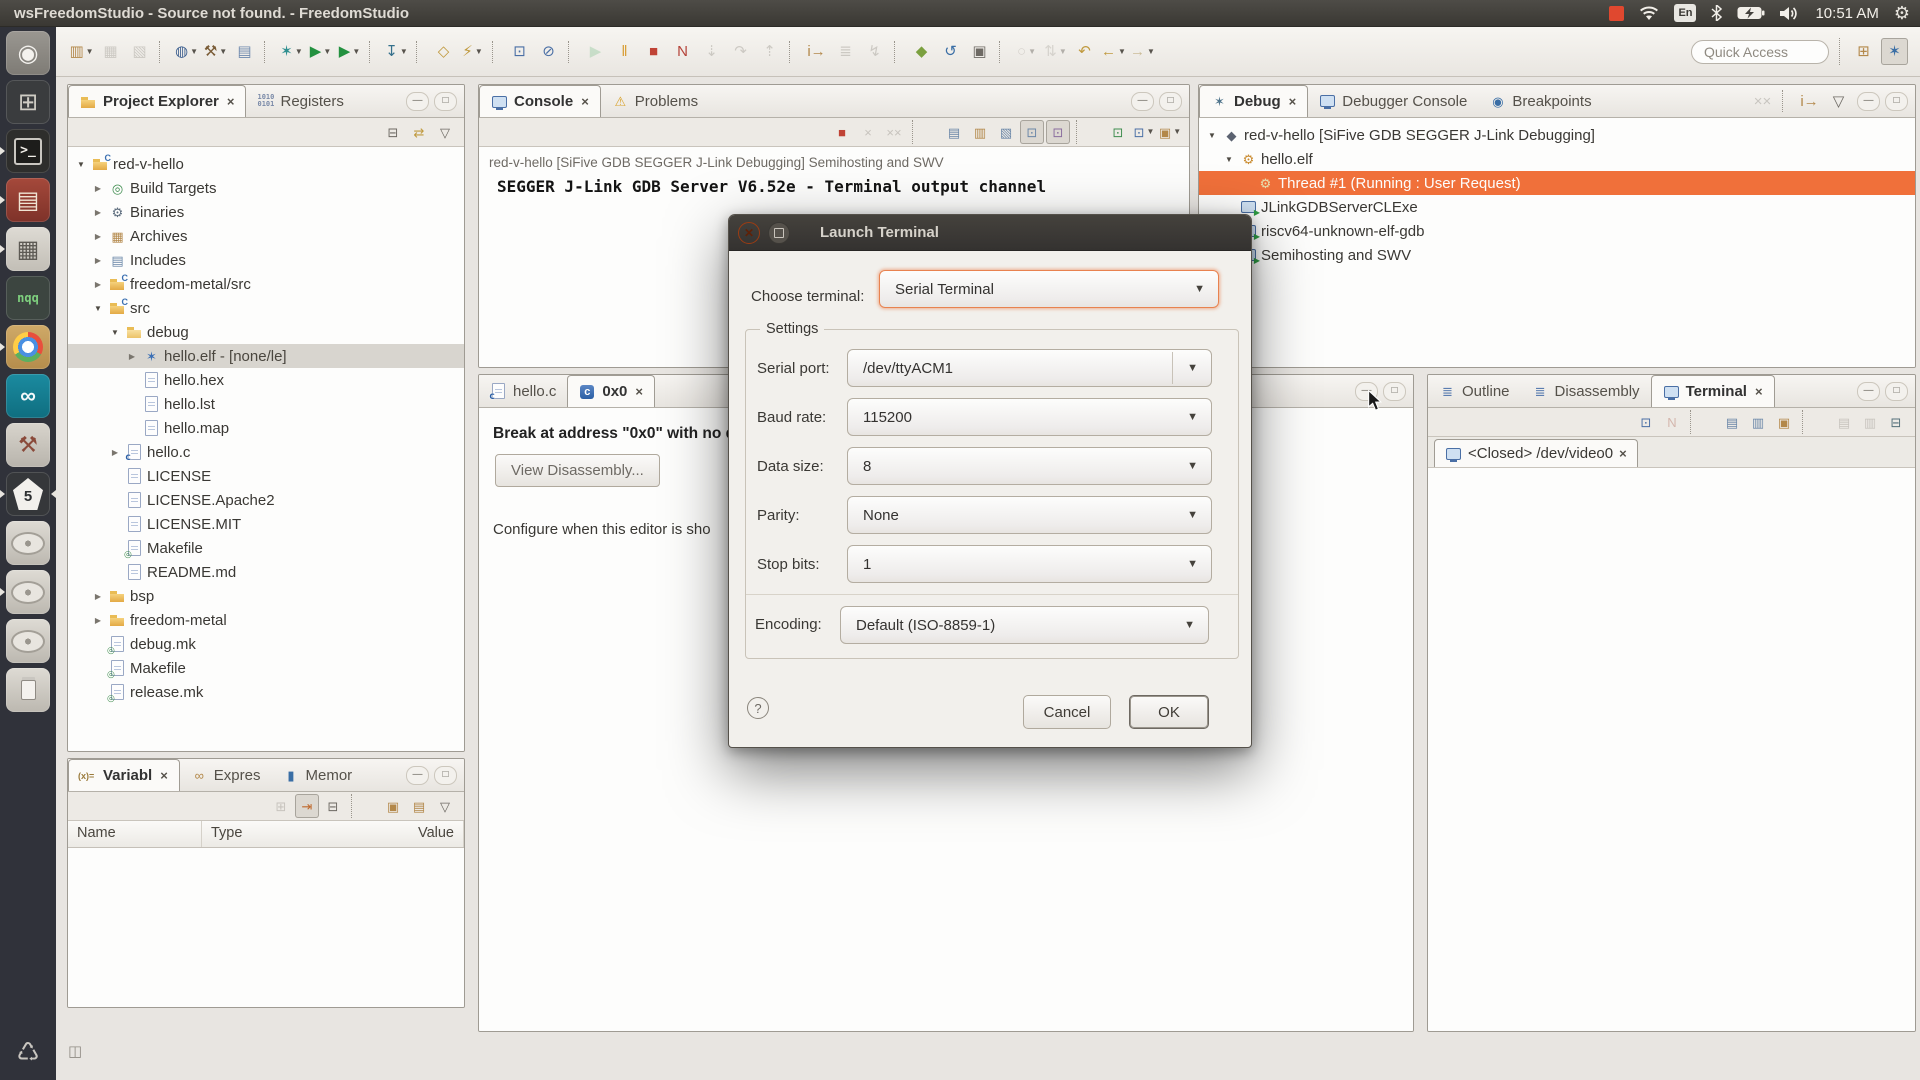  What do you see at coordinates (682, 51) in the screenshot?
I see `disconnect: N ▼` at bounding box center [682, 51].